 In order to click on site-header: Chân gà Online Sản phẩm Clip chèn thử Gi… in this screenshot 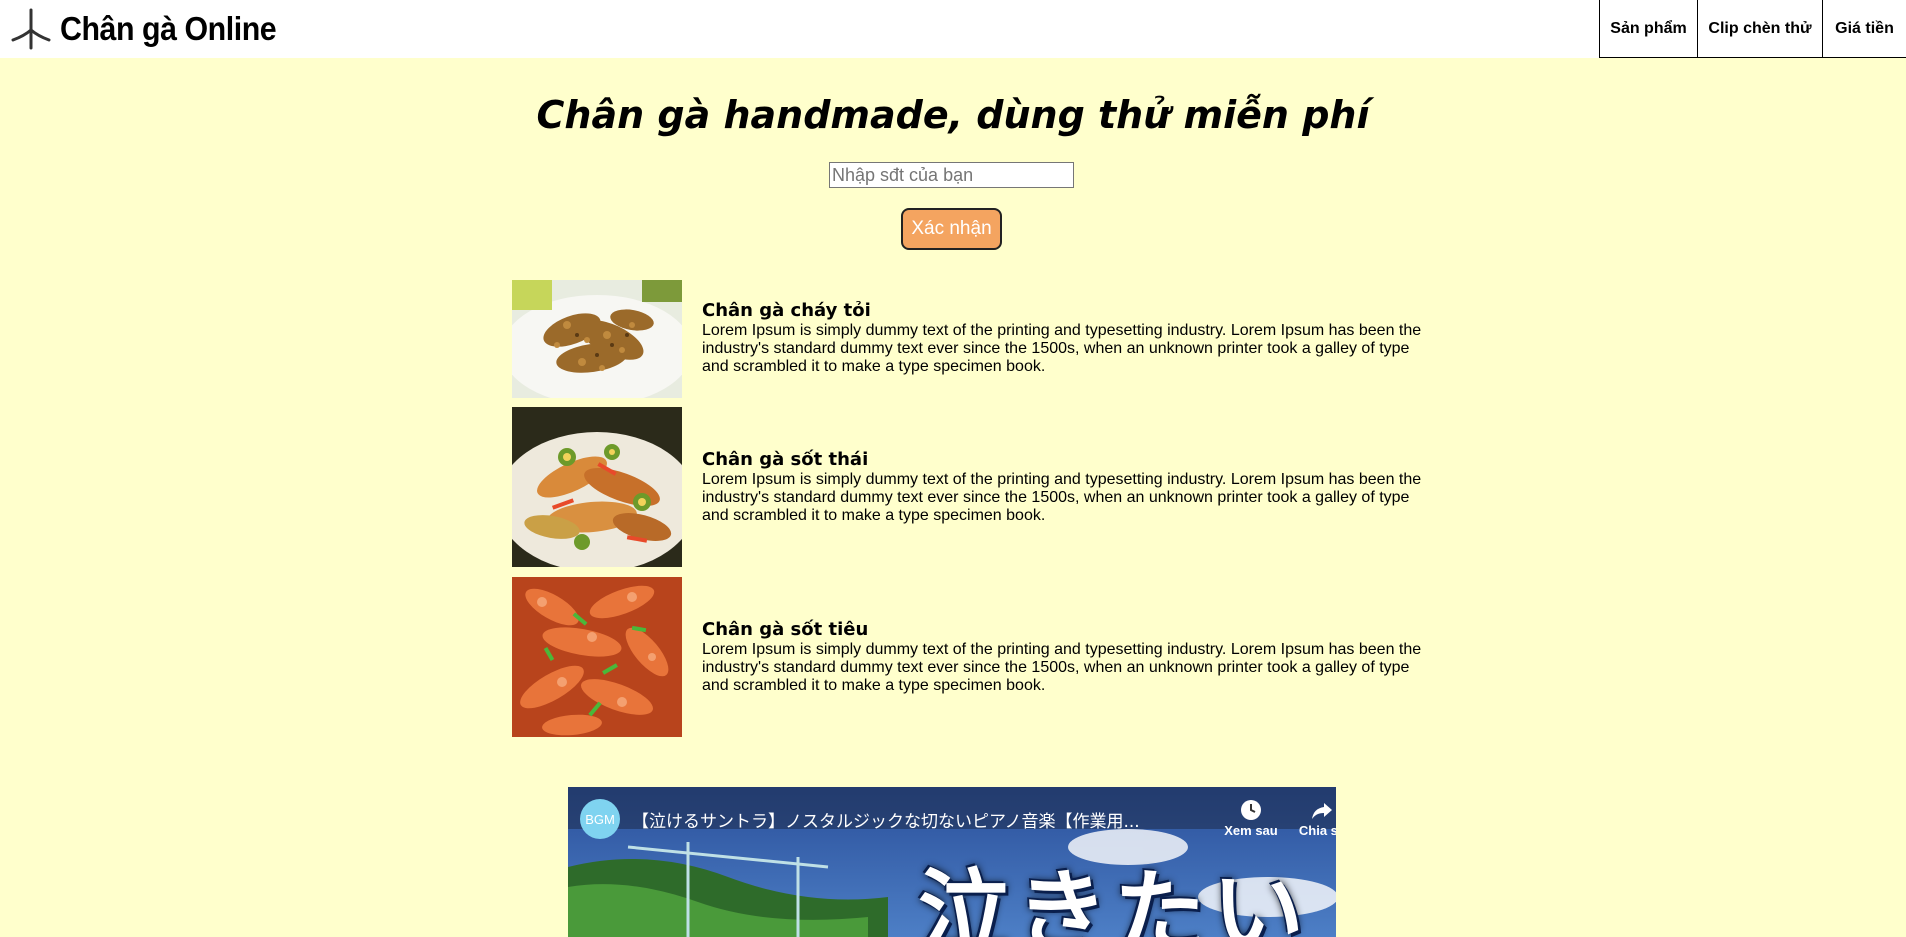, I will do `click(953, 29)`.